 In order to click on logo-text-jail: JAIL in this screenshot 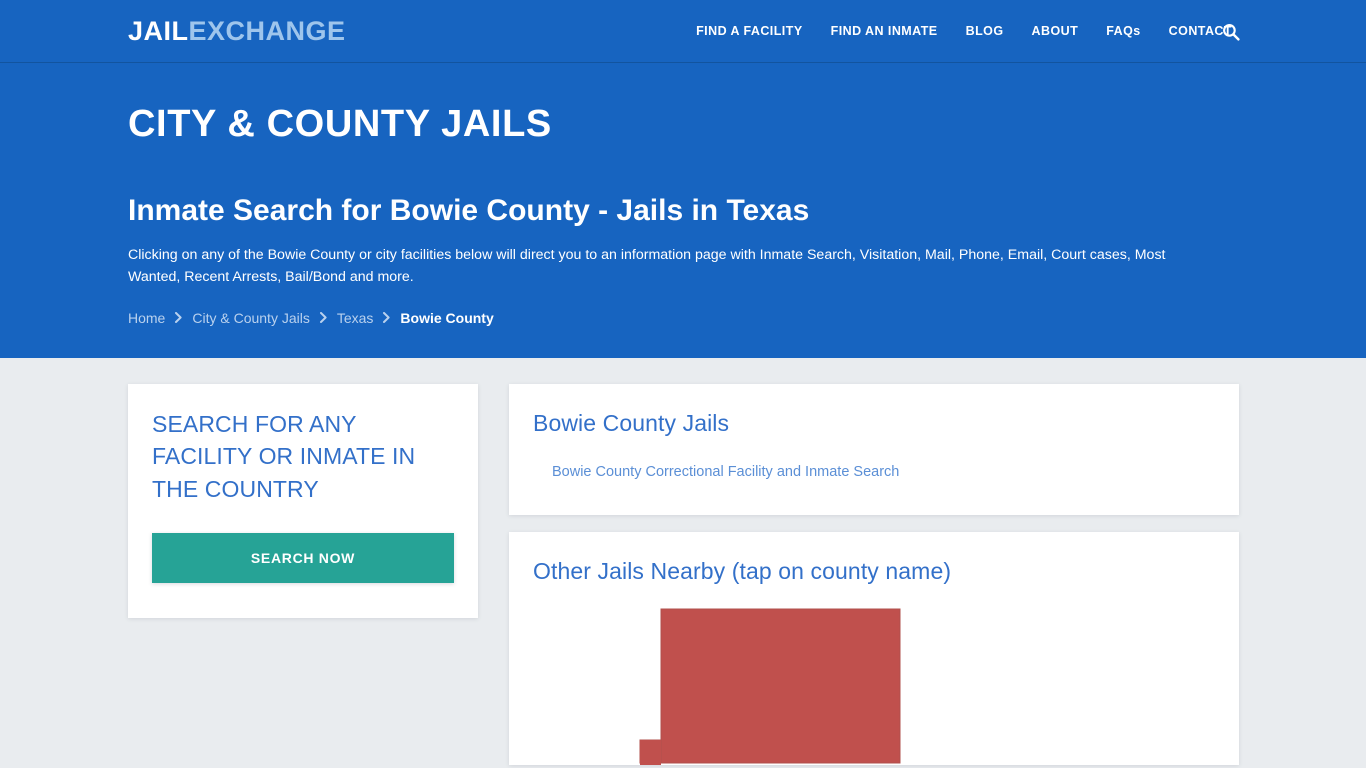, I will do `click(158, 30)`.